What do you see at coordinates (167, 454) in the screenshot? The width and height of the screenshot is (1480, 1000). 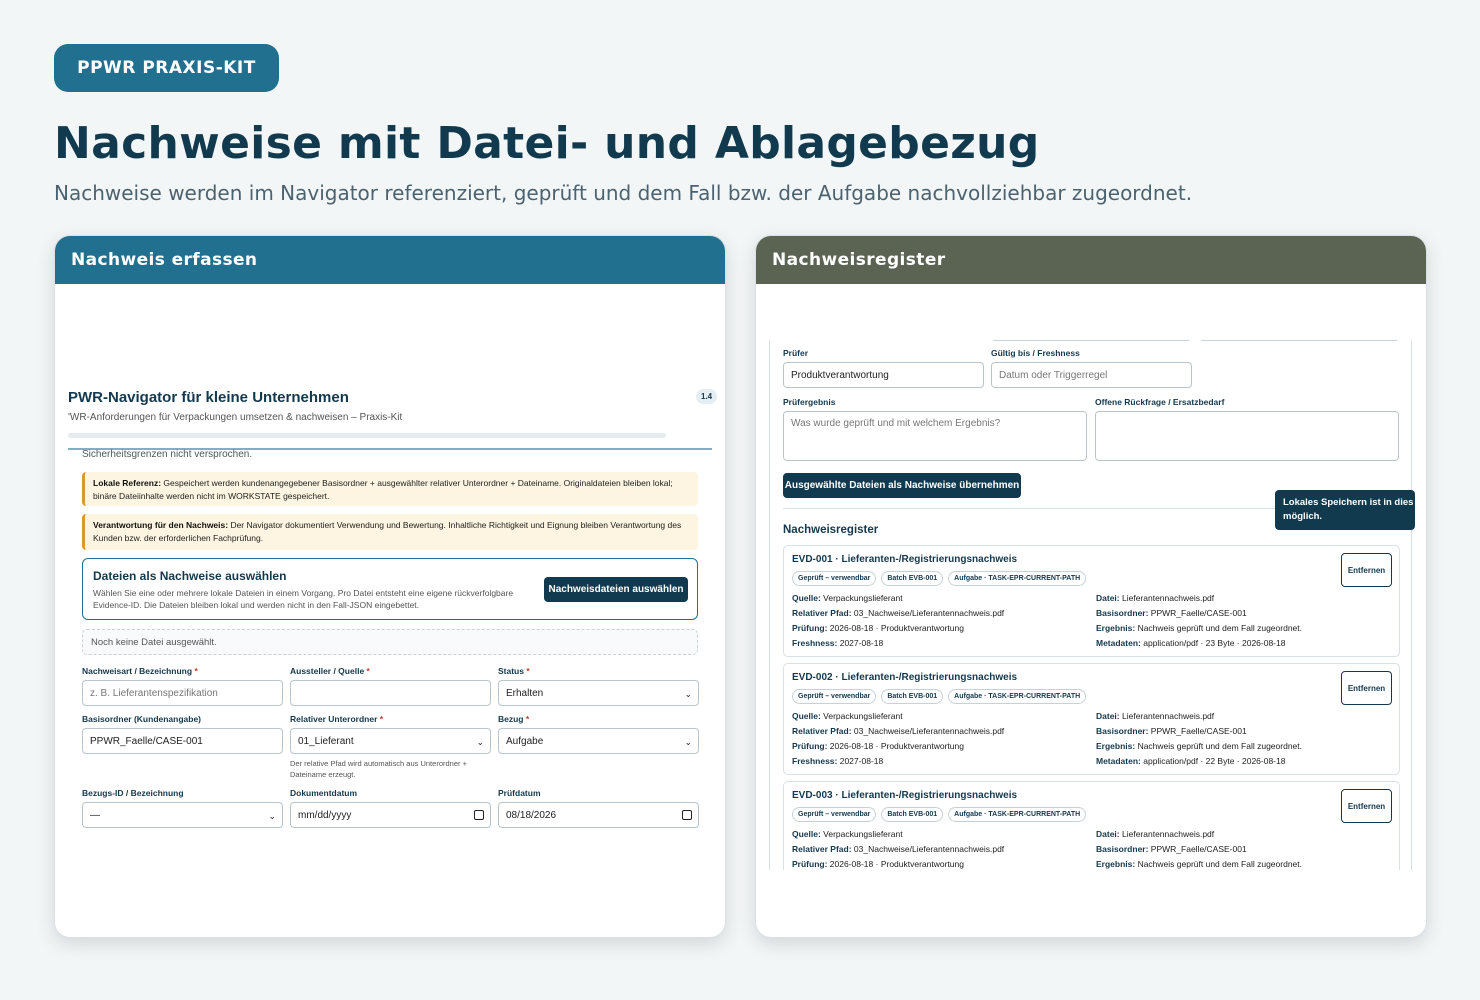 I see `truncated-text: Sicherheitsgrenzen nicht versprochen.` at bounding box center [167, 454].